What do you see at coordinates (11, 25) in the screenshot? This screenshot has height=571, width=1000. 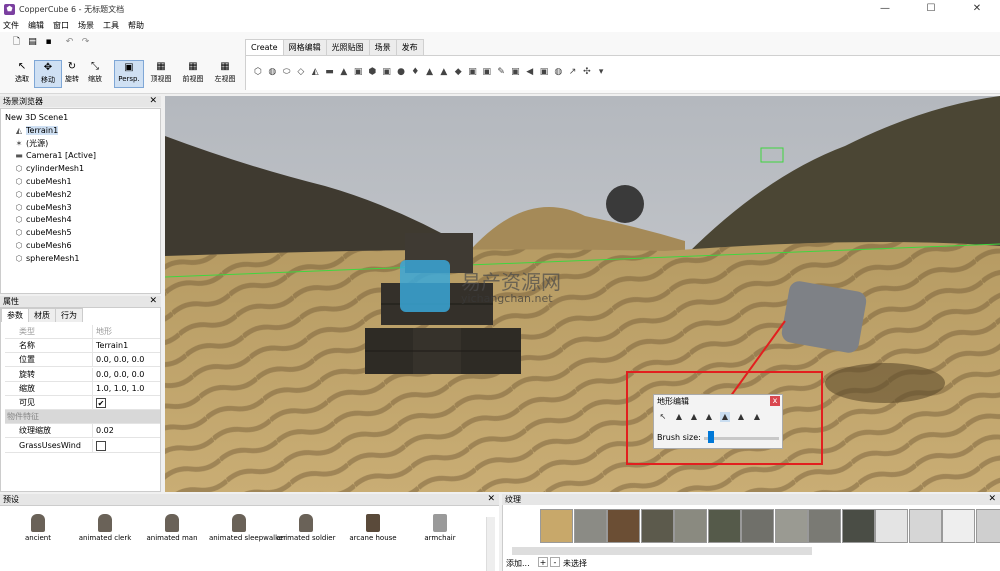 I see `menu-file: 文件` at bounding box center [11, 25].